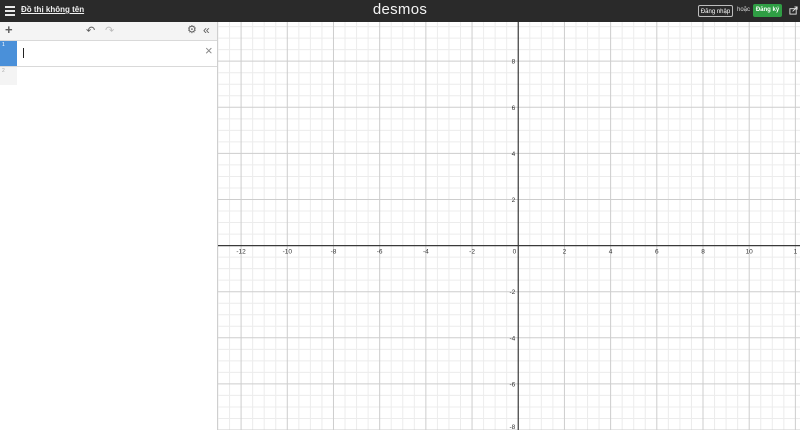 This screenshot has height=430, width=800. I want to click on x-tick-label: 10, so click(750, 252).